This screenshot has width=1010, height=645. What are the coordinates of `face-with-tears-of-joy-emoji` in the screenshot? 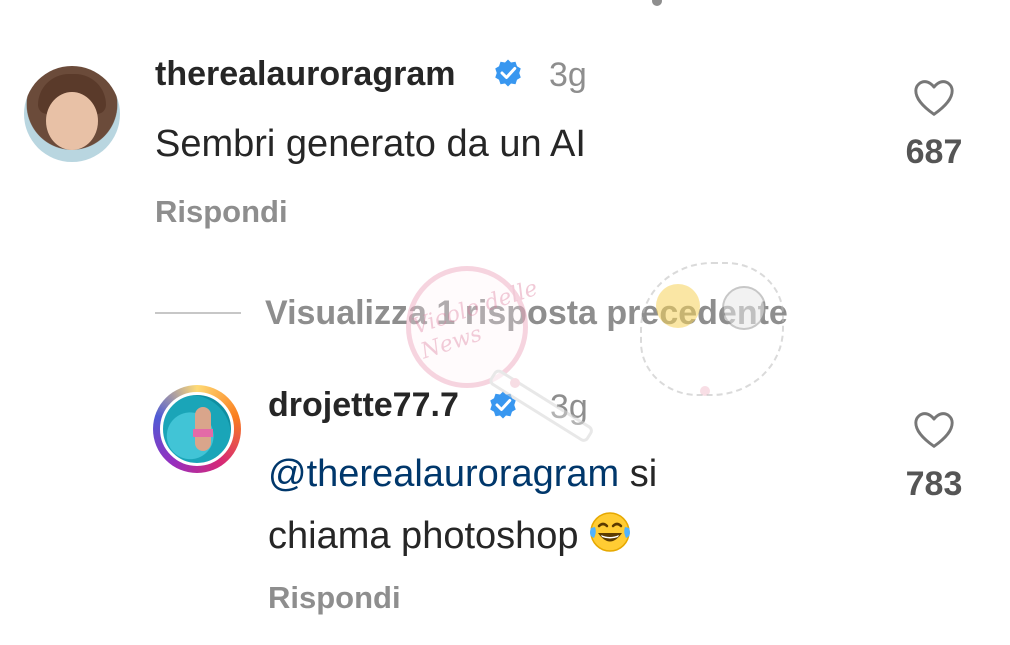 It's located at (610, 541).